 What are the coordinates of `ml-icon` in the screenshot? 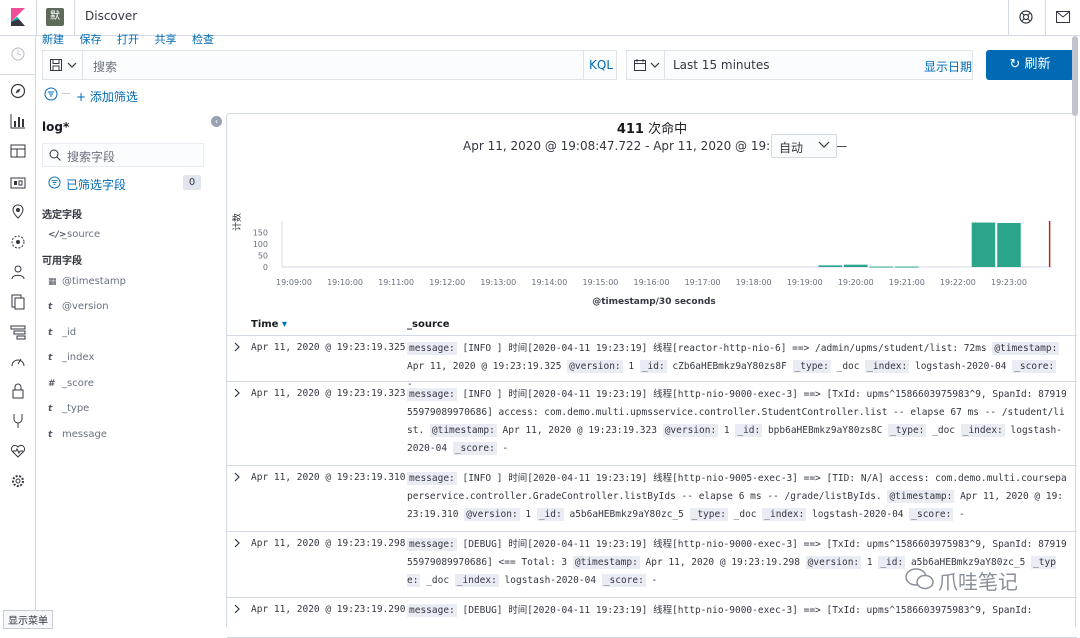 It's located at (18, 242).